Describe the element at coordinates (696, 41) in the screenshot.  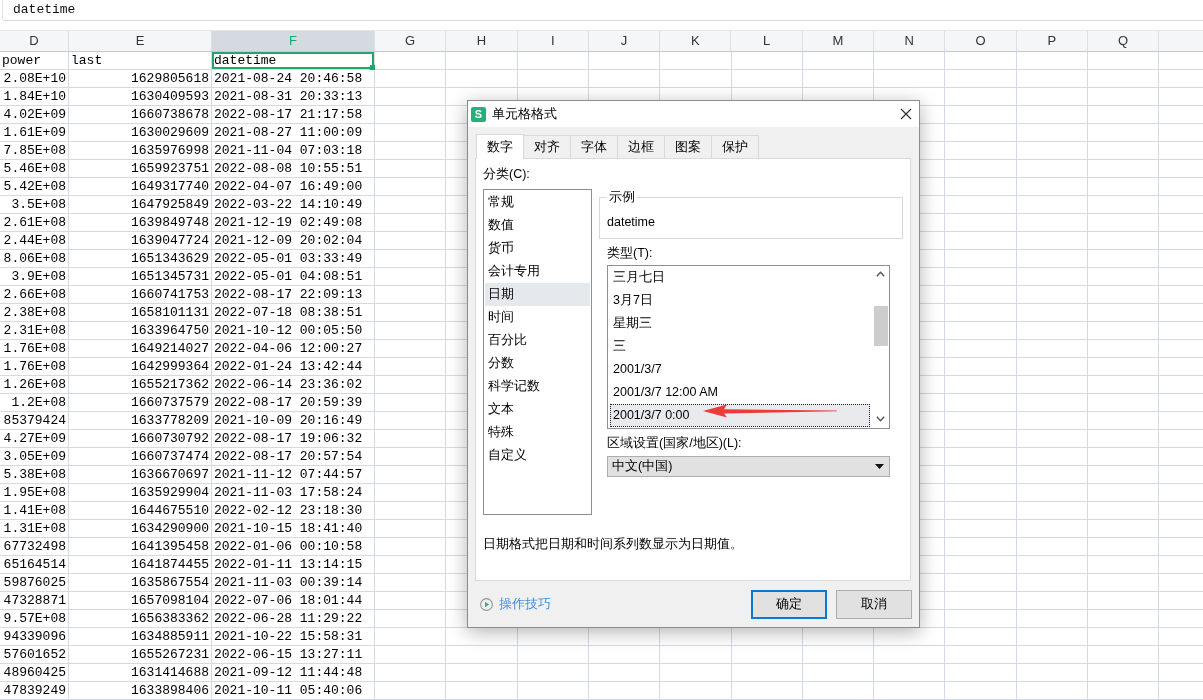
I see `column-header: K` at that location.